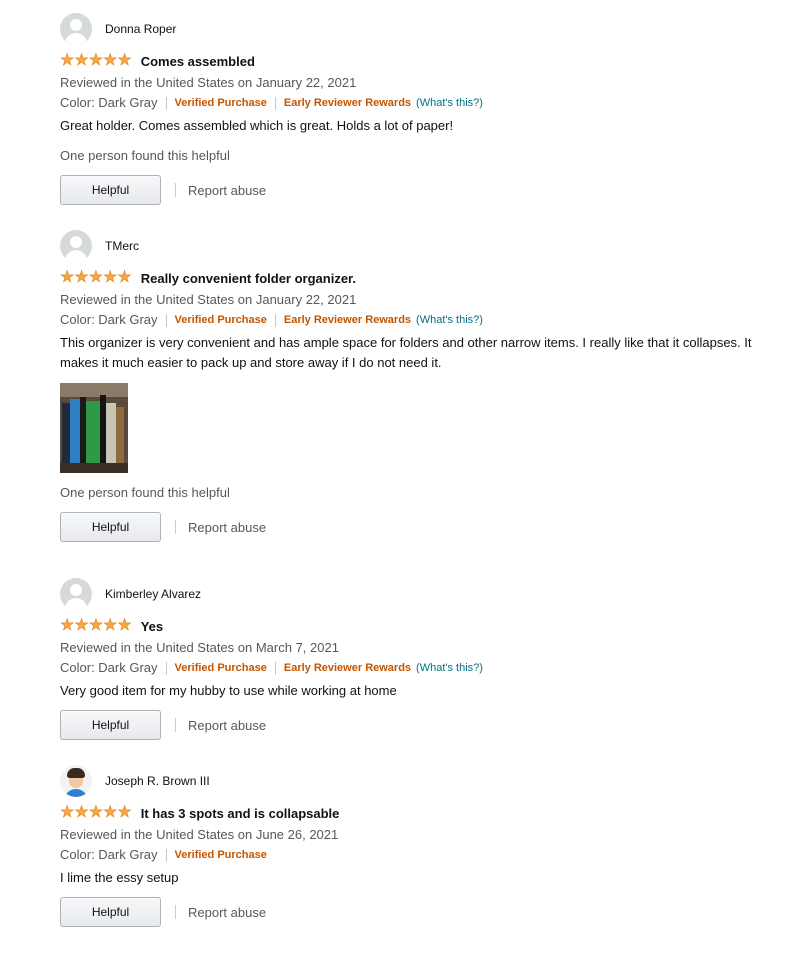 The image size is (800, 953). I want to click on review-author-row: Joseph R. Brown III, so click(410, 781).